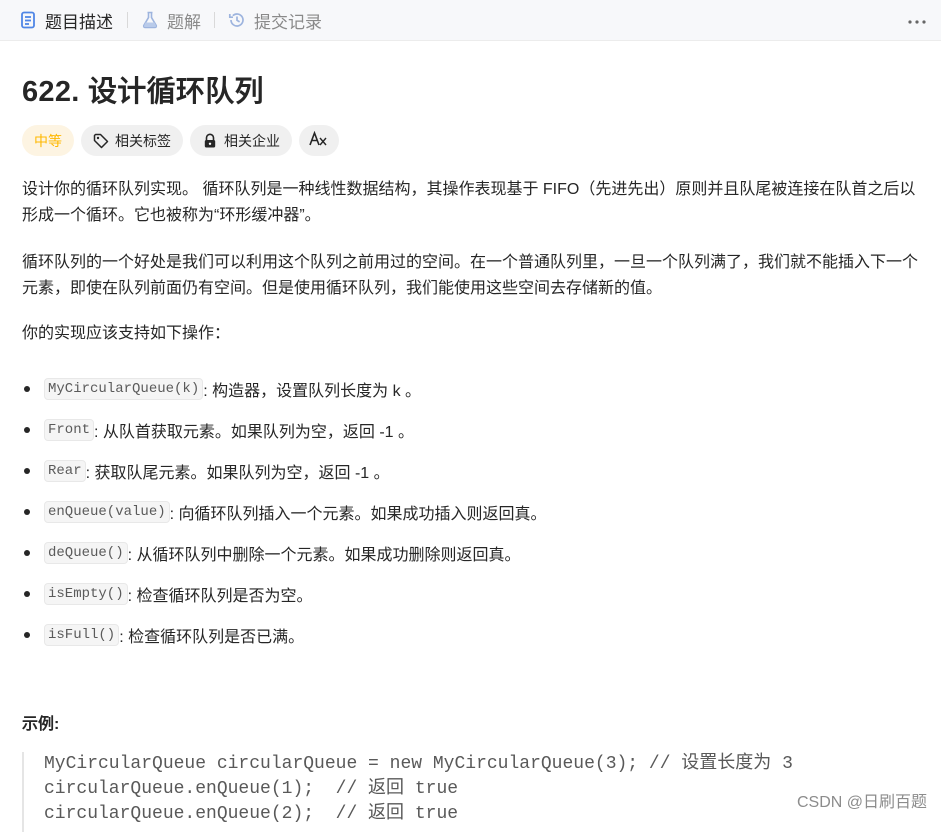  Describe the element at coordinates (210, 141) in the screenshot. I see `lock-icon` at that location.